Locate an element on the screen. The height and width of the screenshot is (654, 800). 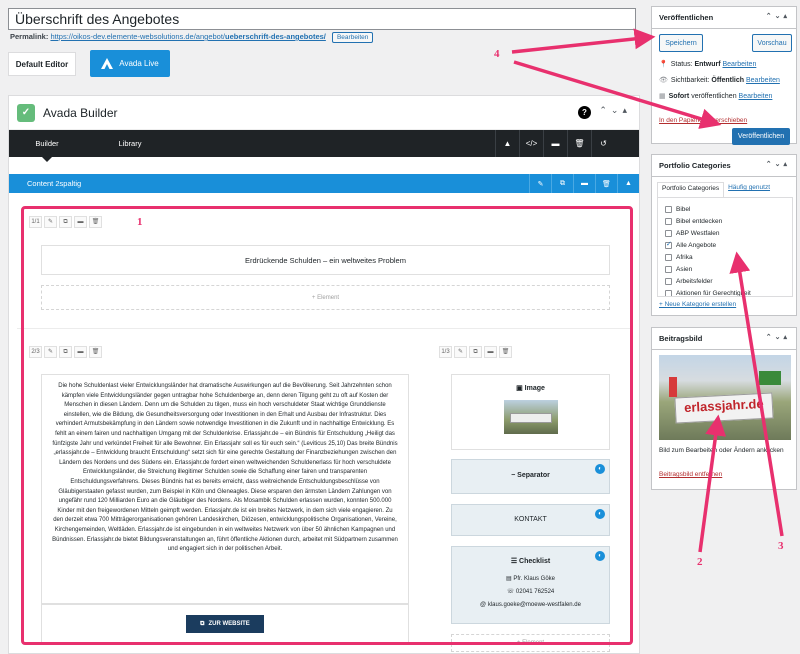
arrow-to-publish is located at coordinates (617, 94).